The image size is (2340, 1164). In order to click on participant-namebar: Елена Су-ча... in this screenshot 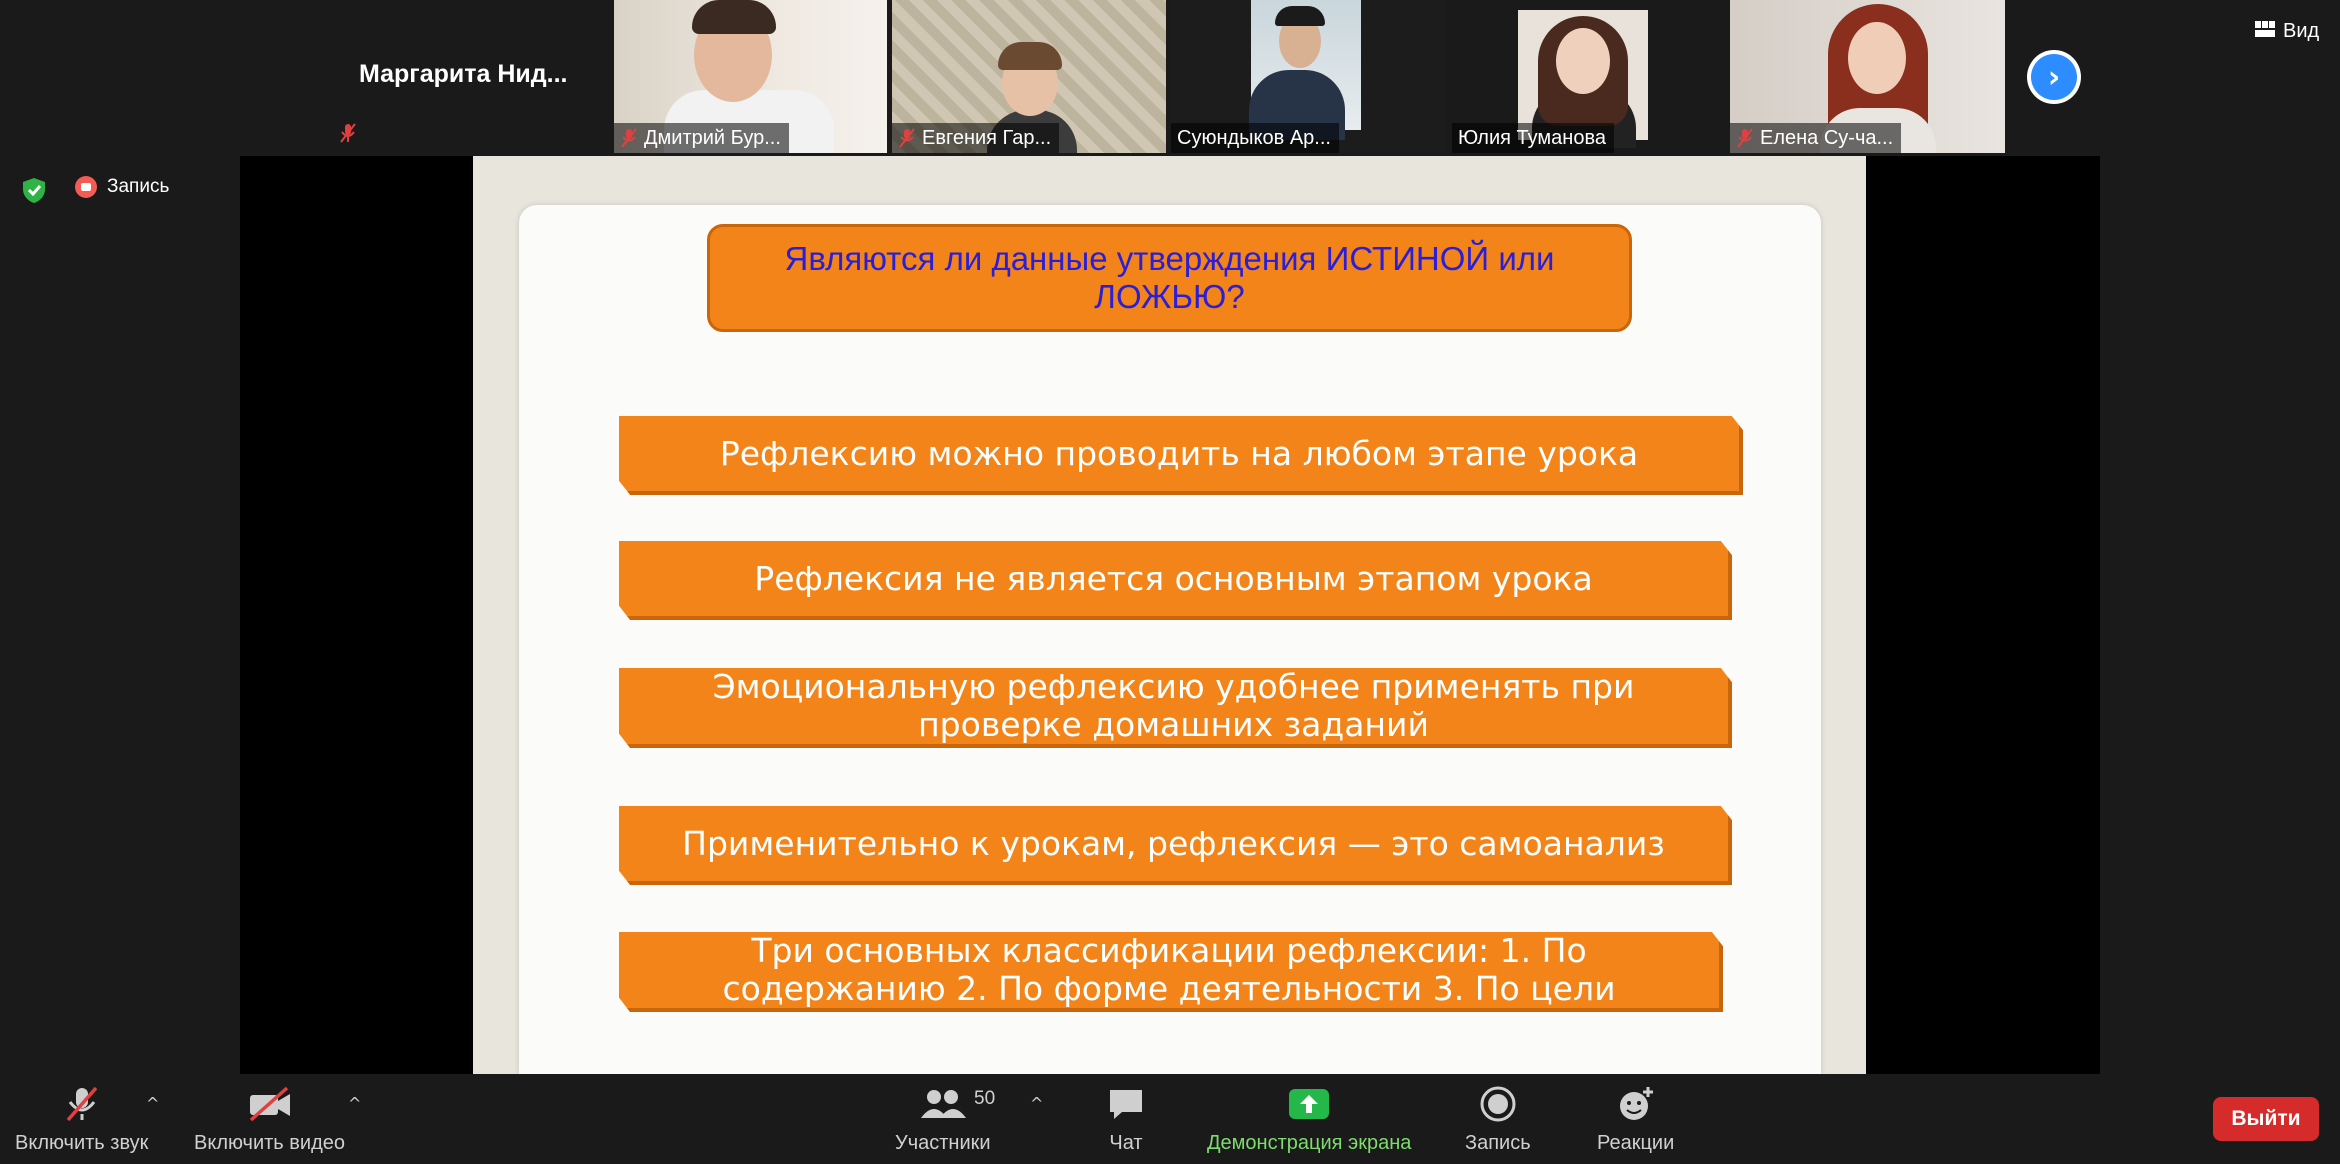, I will do `click(1816, 138)`.